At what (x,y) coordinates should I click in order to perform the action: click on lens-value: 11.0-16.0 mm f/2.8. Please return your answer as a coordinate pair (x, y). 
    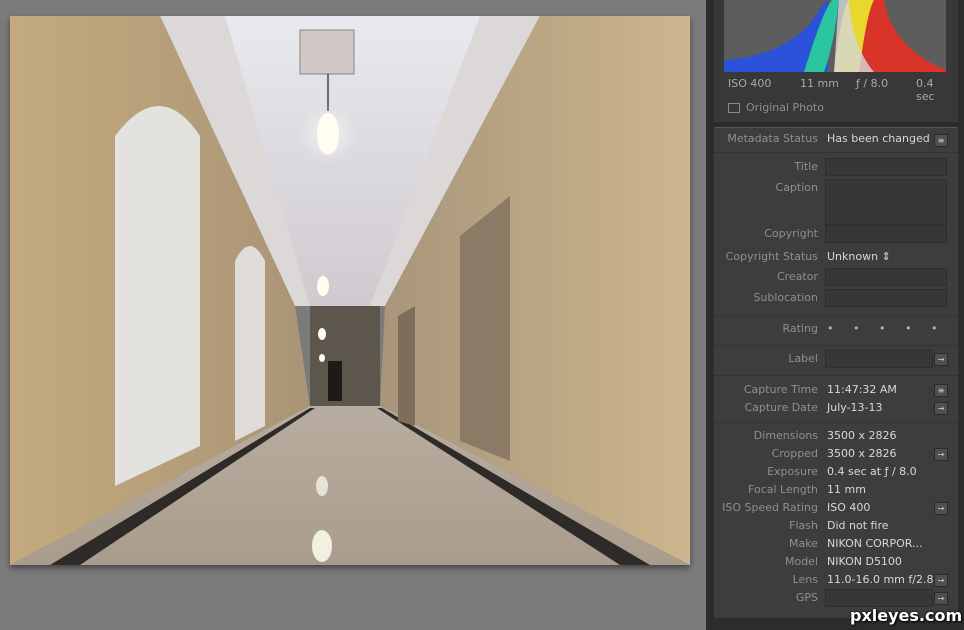
    Looking at the image, I should click on (880, 579).